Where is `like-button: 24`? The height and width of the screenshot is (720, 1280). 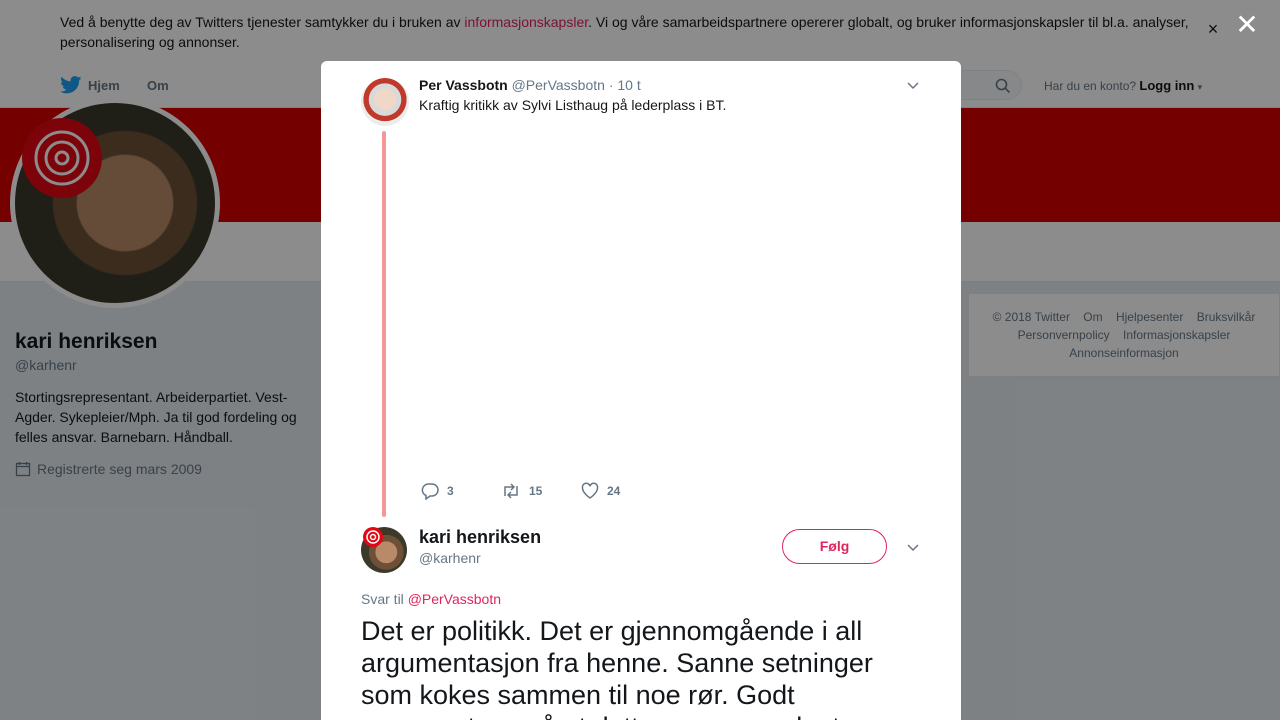
like-button: 24 is located at coordinates (621, 491).